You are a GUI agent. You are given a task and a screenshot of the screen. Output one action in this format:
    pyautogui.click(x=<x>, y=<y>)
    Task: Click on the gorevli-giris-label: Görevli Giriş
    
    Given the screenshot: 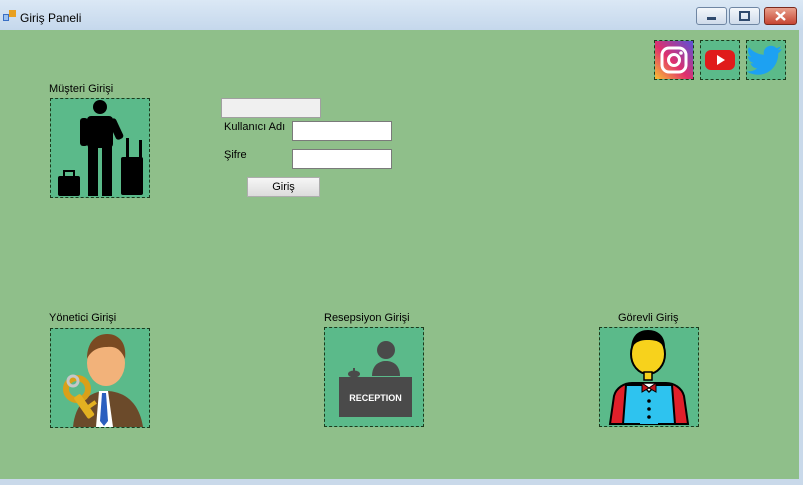 What is the action you would take?
    pyautogui.click(x=648, y=318)
    